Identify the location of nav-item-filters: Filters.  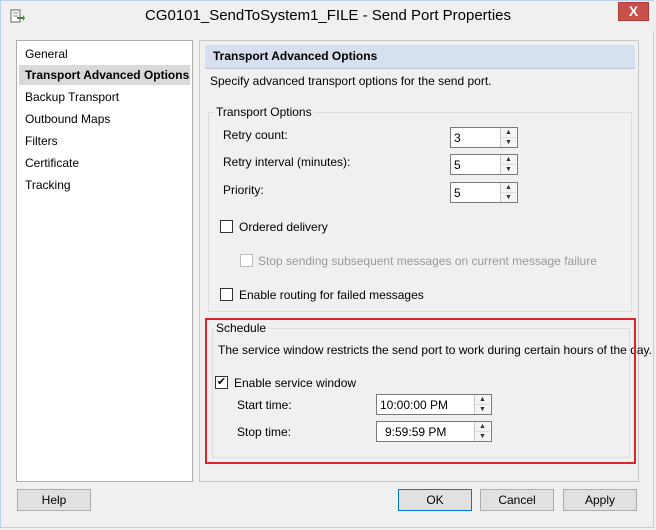
(104, 141).